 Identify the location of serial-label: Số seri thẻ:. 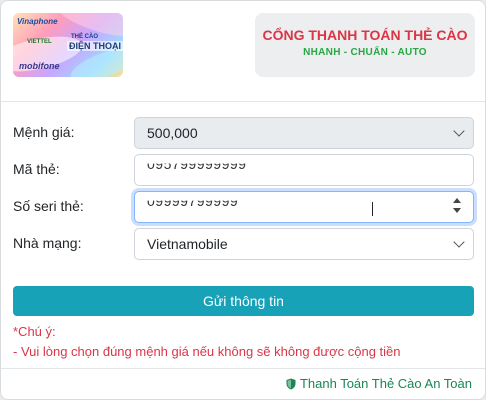
(48, 206).